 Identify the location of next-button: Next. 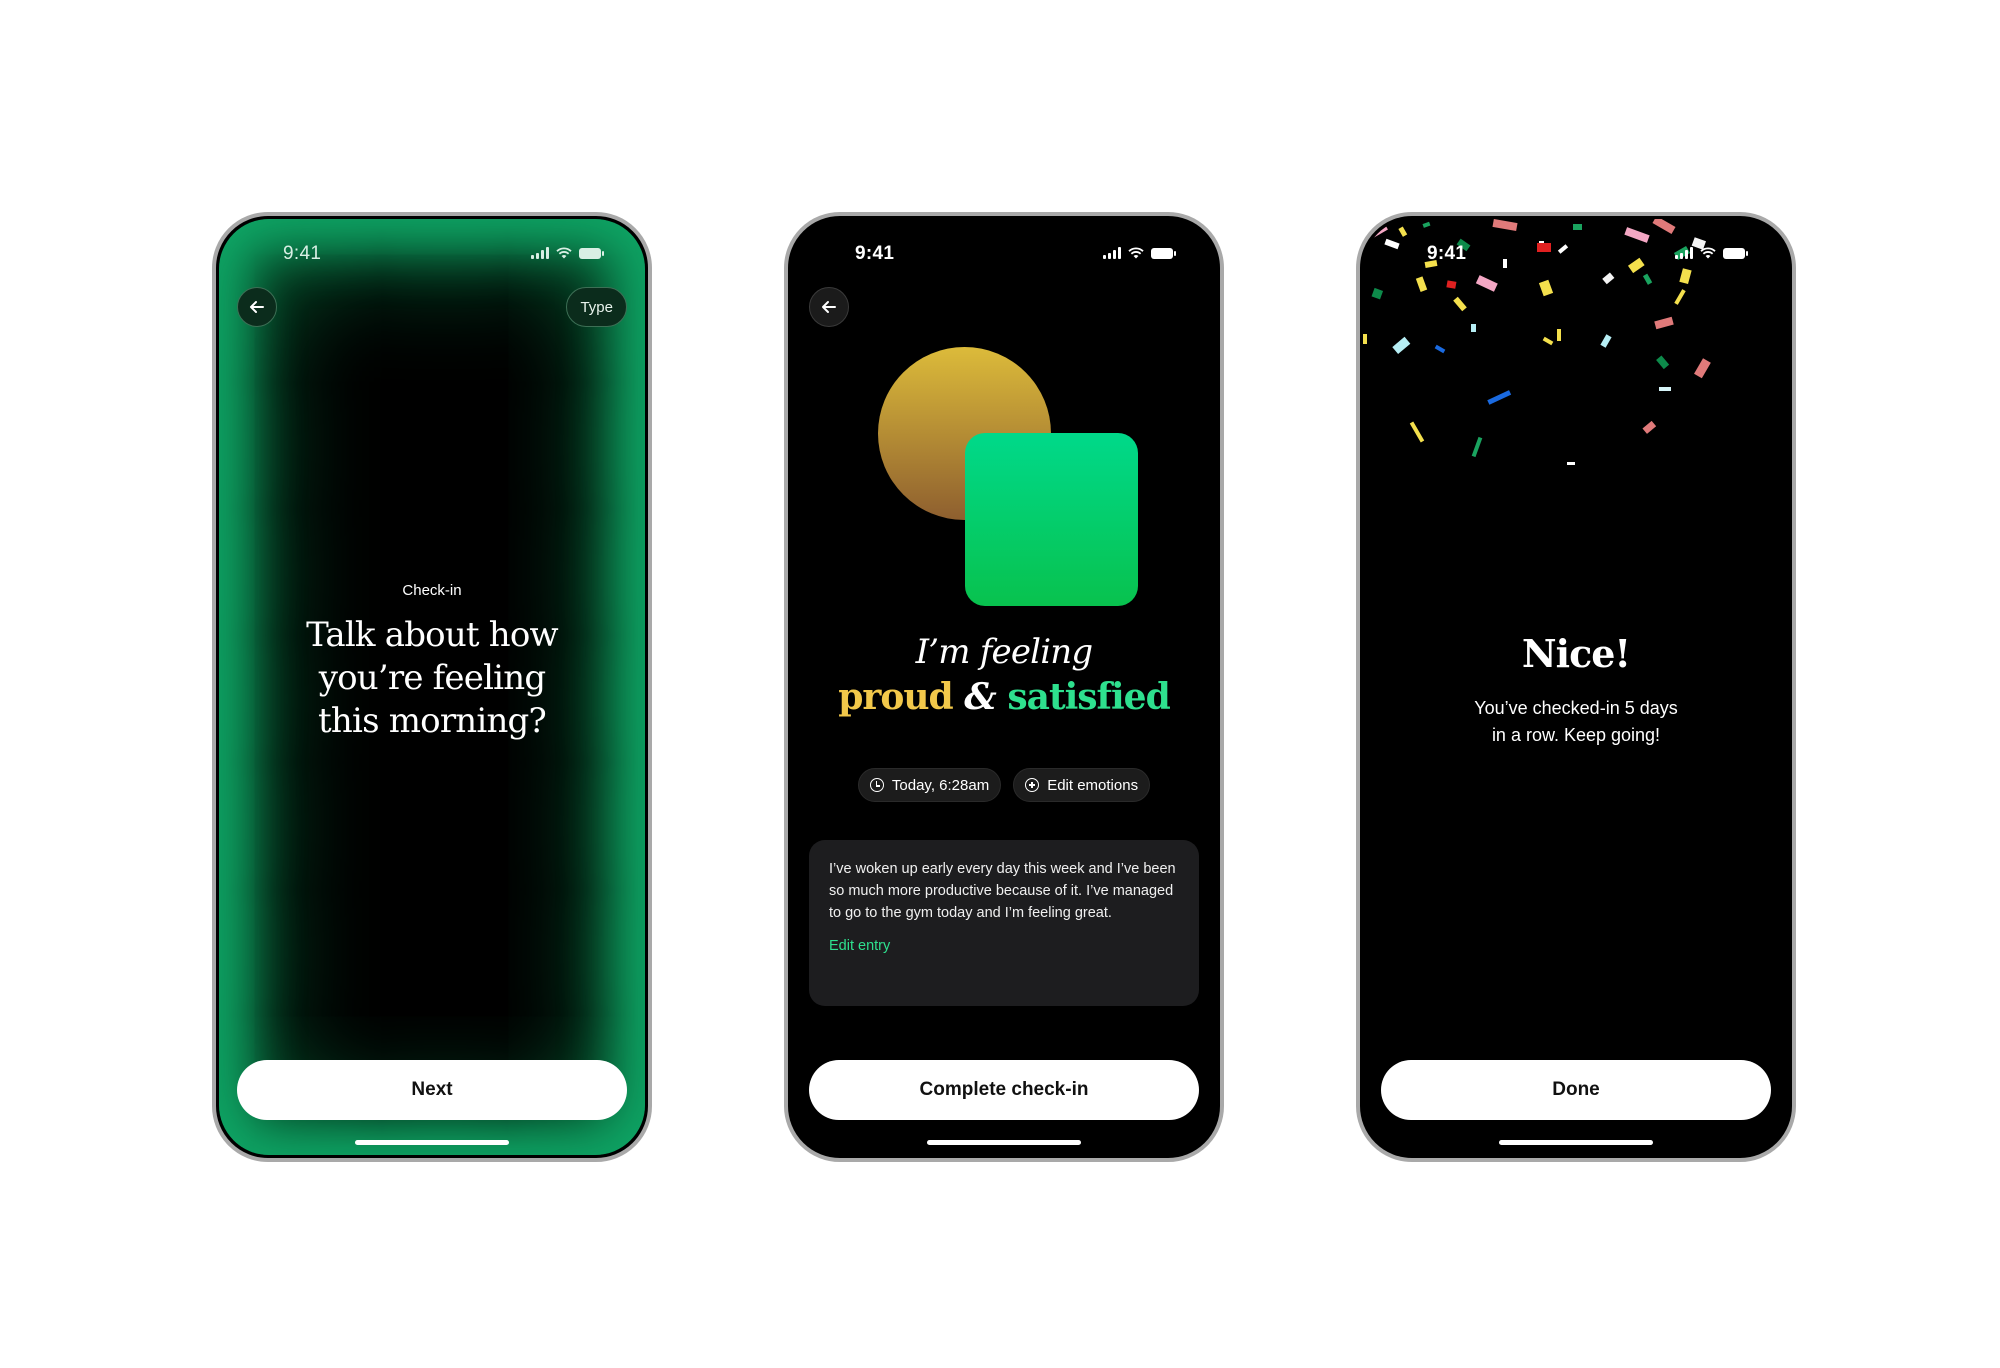
(432, 1090).